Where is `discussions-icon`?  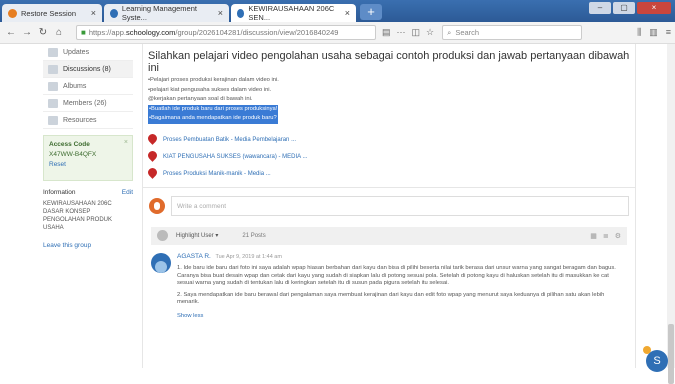 discussions-icon is located at coordinates (53, 69).